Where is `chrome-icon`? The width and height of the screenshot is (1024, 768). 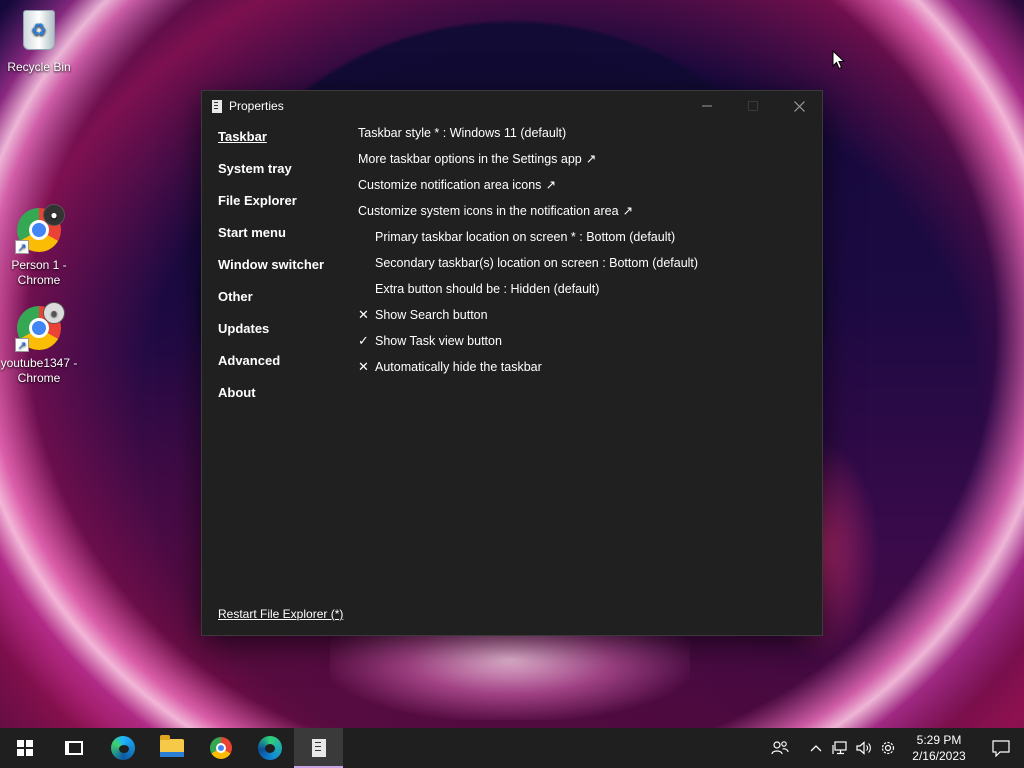 chrome-icon is located at coordinates (220, 748).